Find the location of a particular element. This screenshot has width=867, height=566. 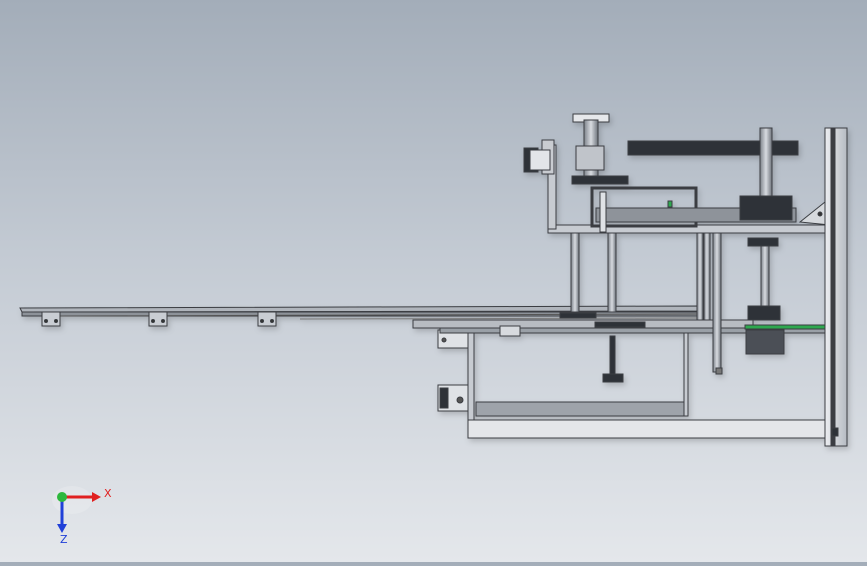

rotary-head is located at coordinates (576, 149).